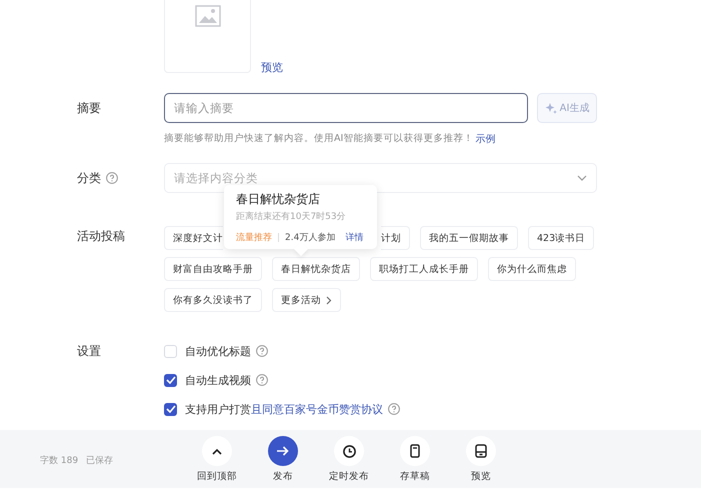 This screenshot has width=701, height=500. Describe the element at coordinates (217, 462) in the screenshot. I see `footer-action-button: 回到顶部` at that location.